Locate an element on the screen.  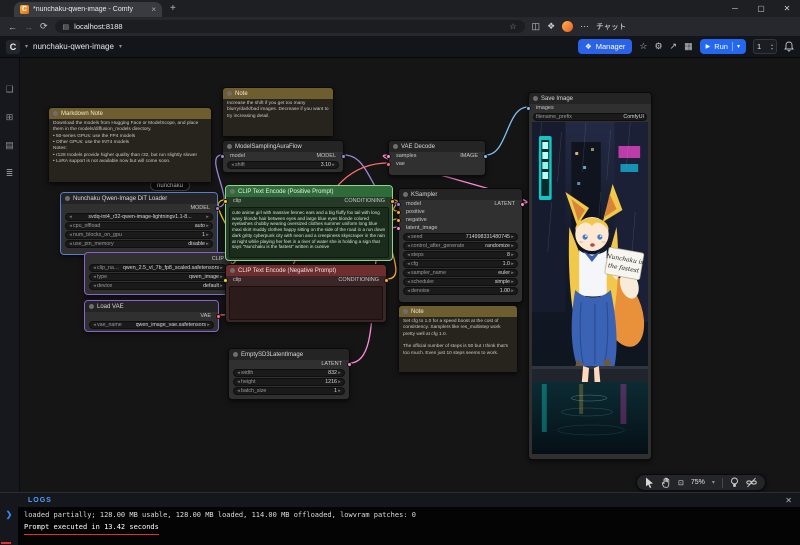
widget-filename-prefix: filename_prefix ComfyUI is located at coordinates (590, 117).